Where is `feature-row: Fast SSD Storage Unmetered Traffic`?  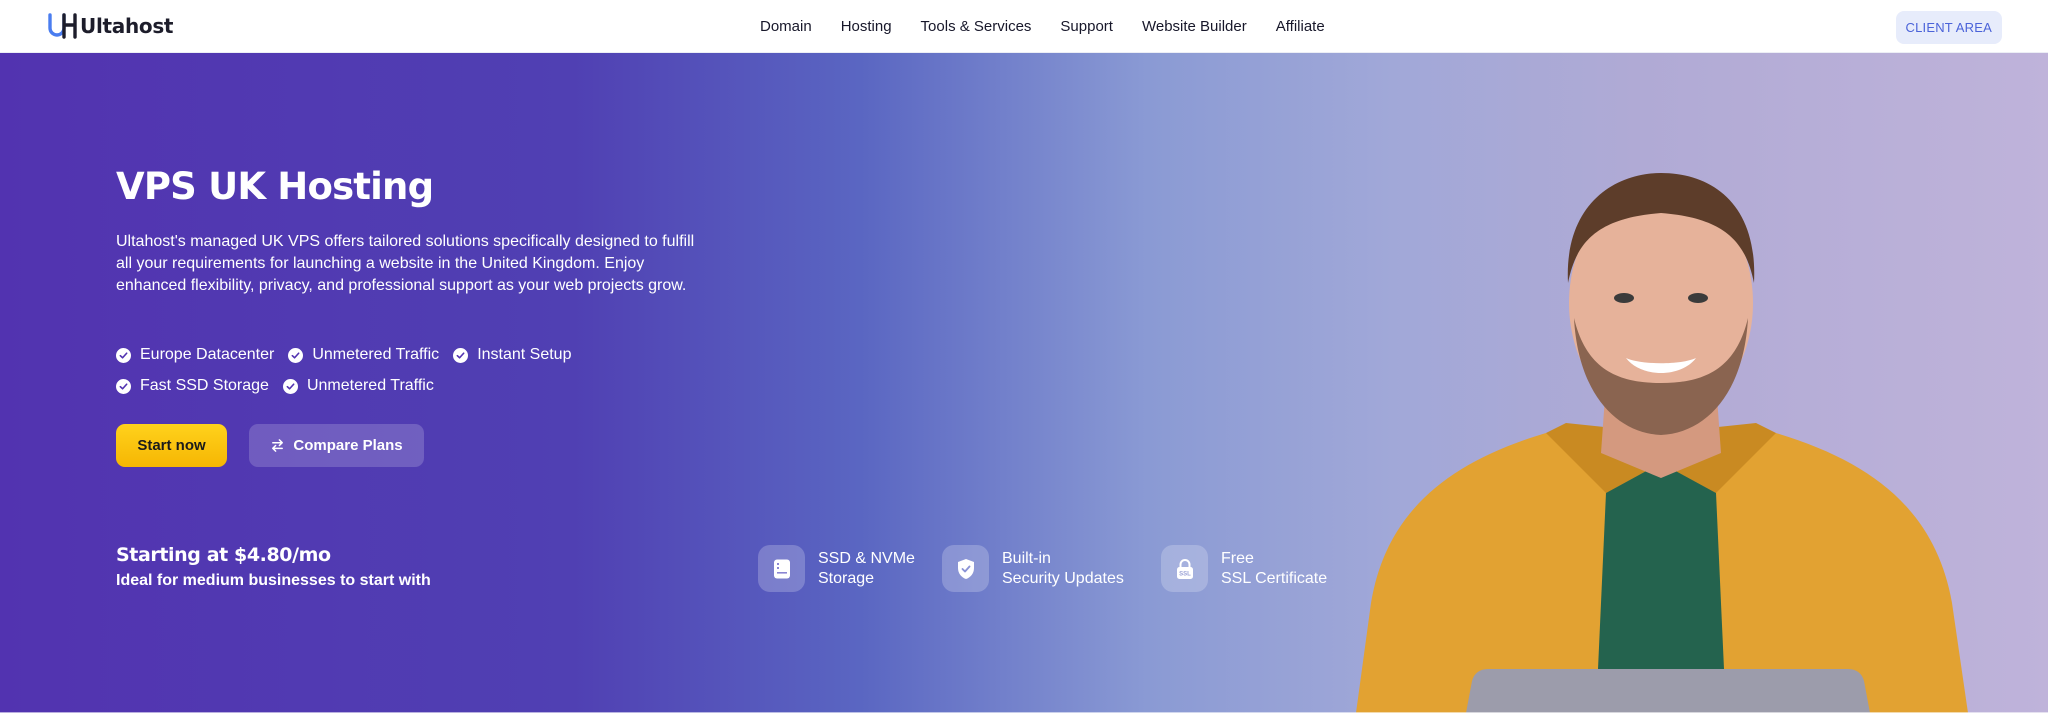 feature-row: Fast SSD Storage Unmetered Traffic is located at coordinates (396, 386).